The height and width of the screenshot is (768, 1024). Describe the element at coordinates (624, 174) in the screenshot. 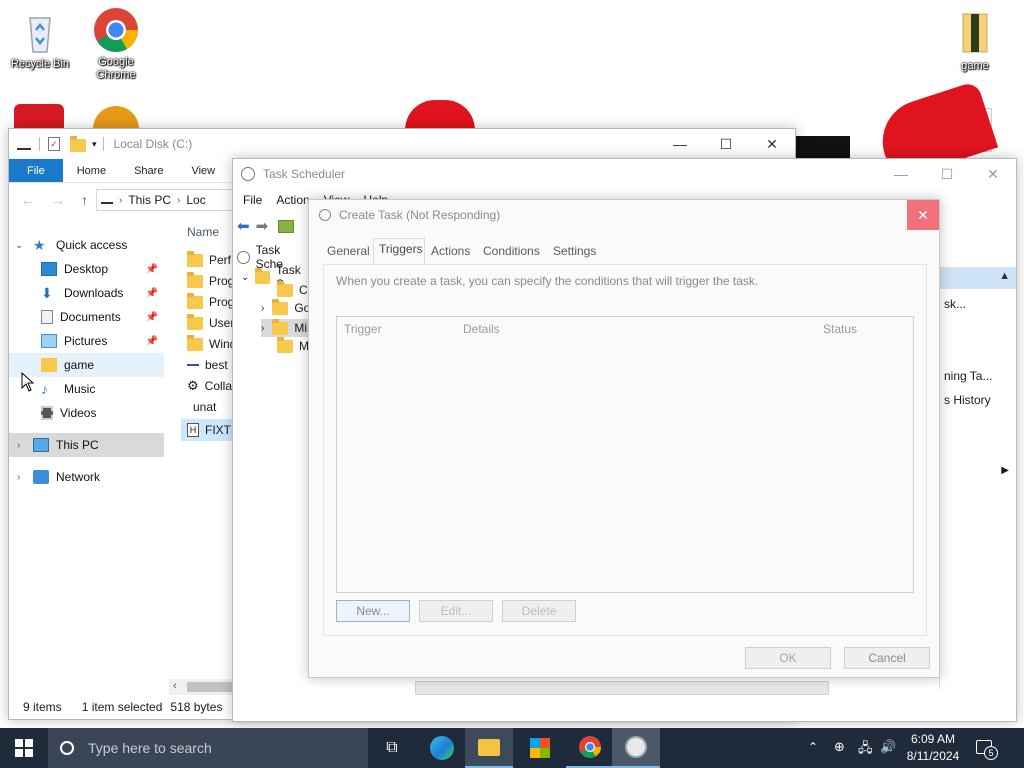

I see `scheduler-titlebar: Task Scheduler — ☐ ✕` at that location.